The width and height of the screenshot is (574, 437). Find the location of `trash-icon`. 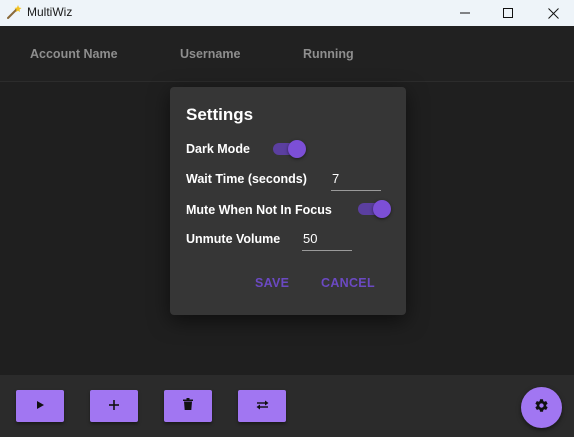

trash-icon is located at coordinates (188, 406).